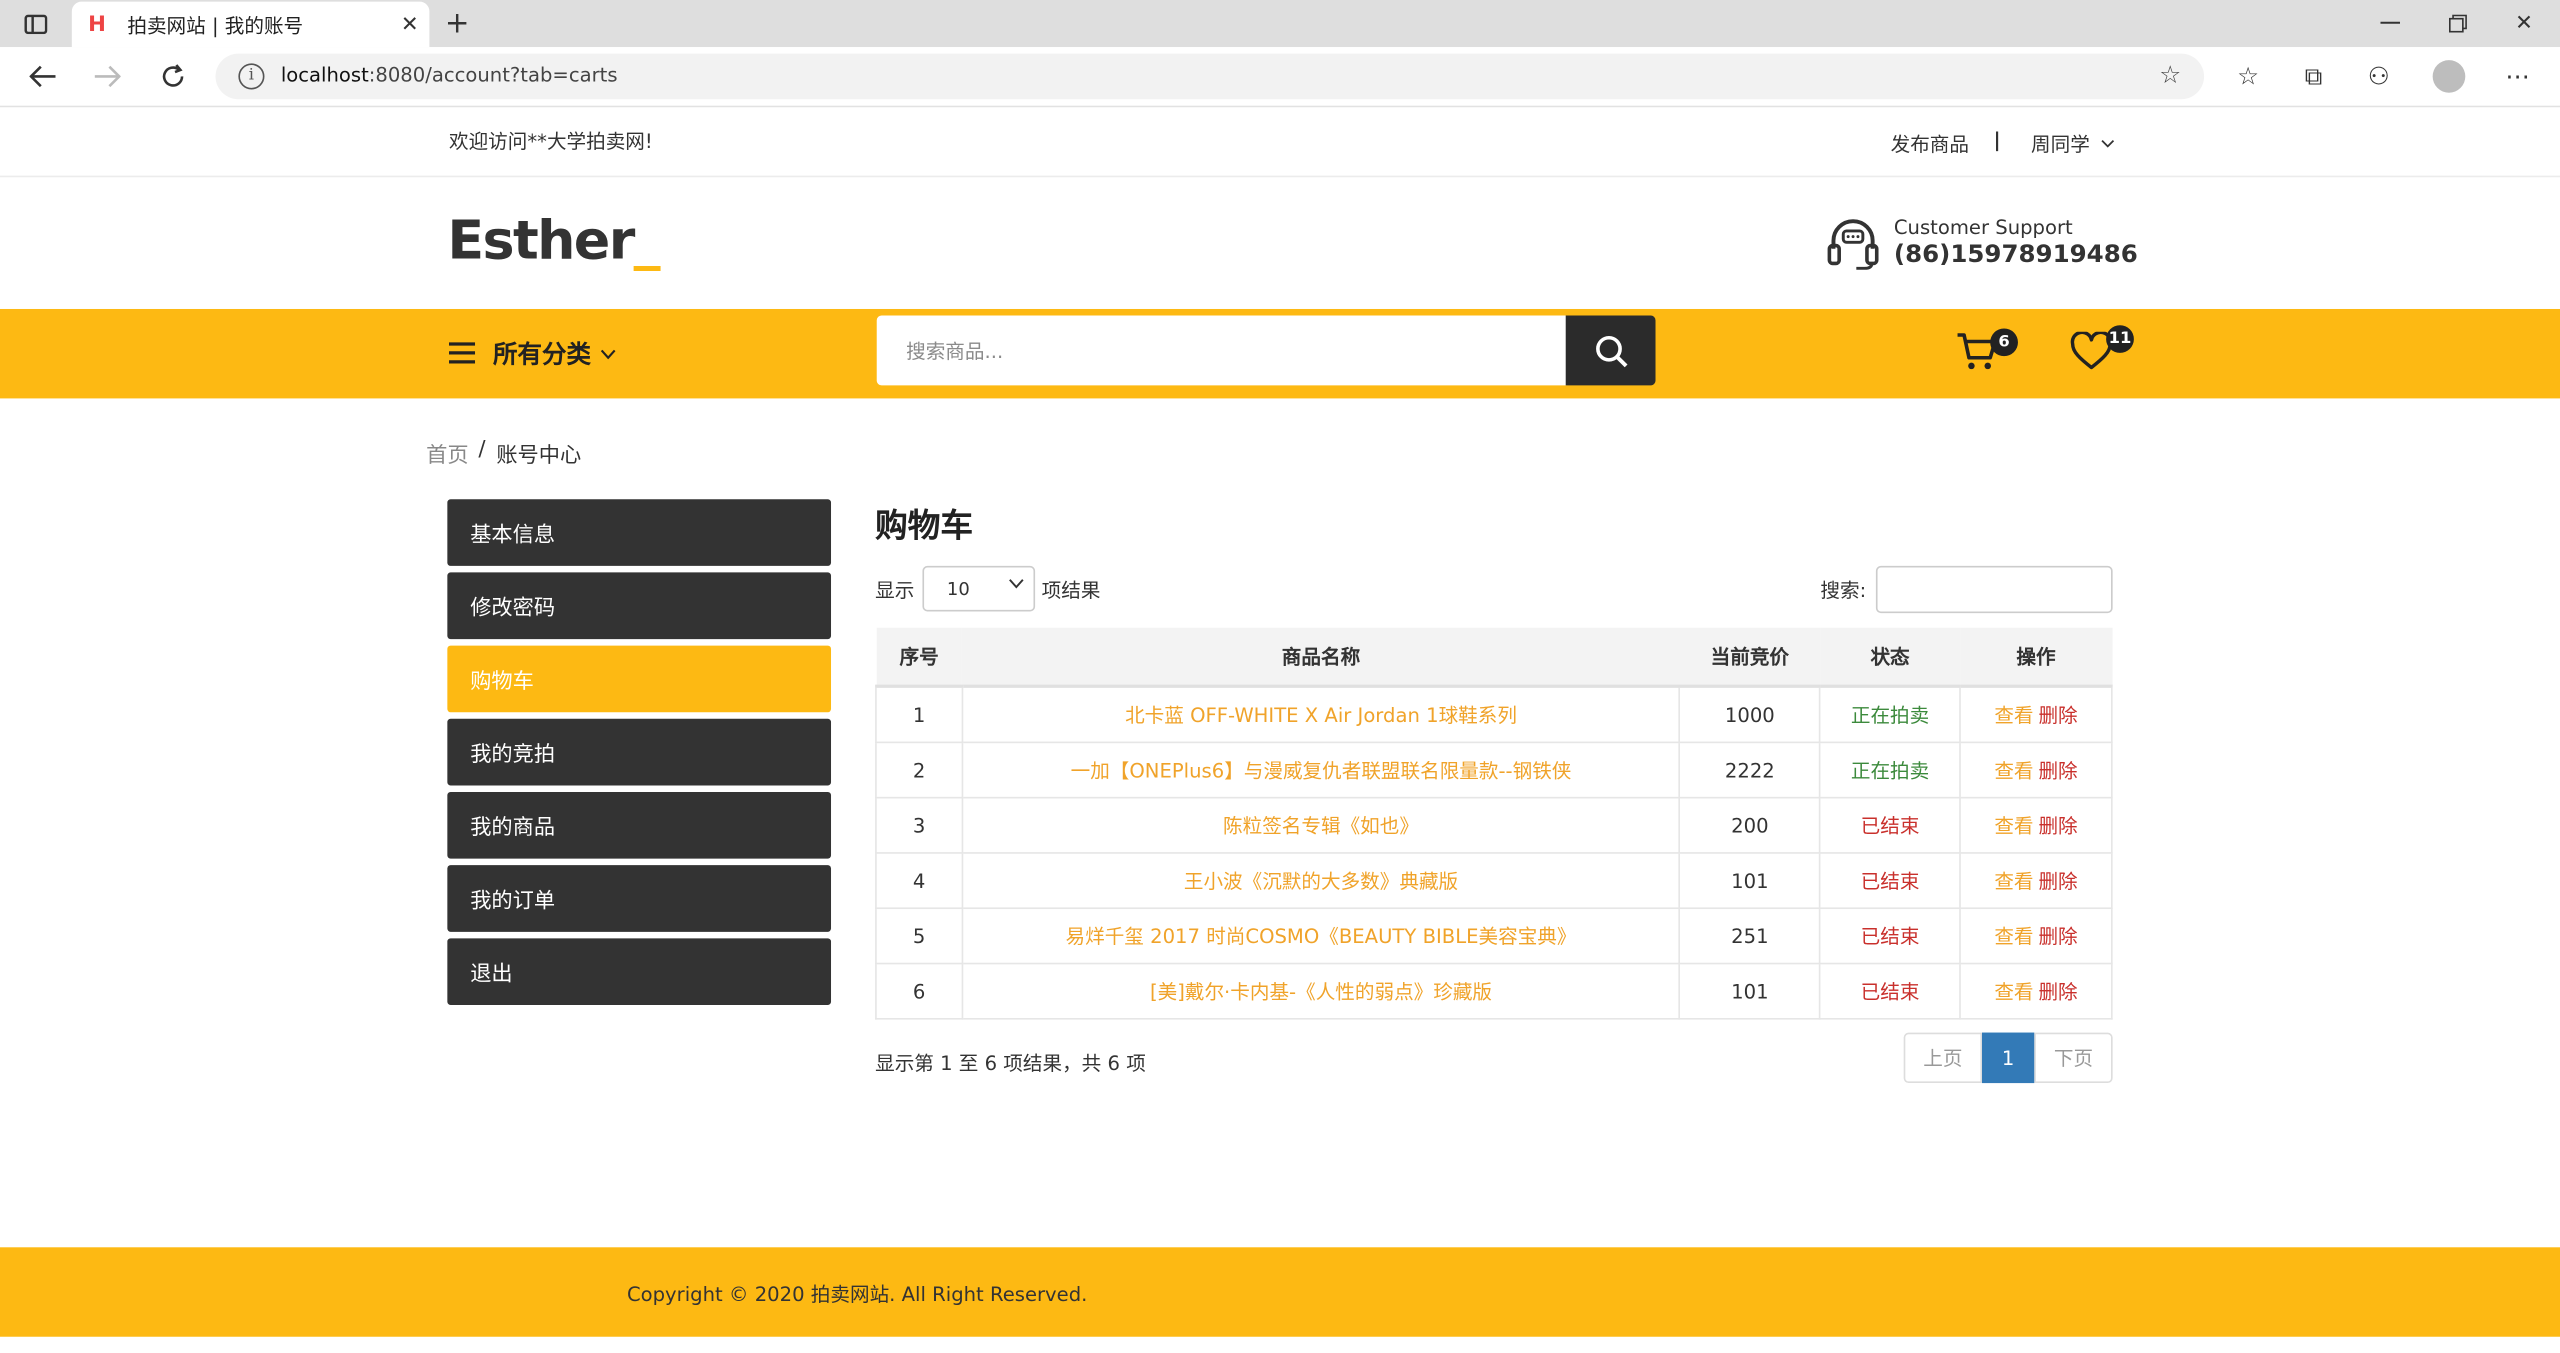  I want to click on all-categories-label: 所有分类, so click(542, 354).